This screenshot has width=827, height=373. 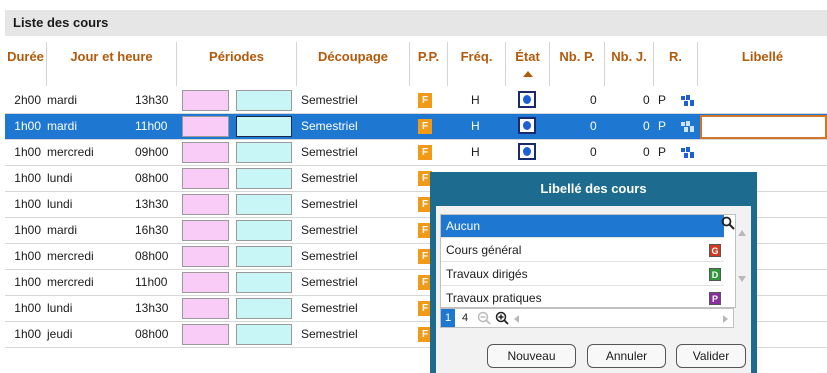 What do you see at coordinates (626, 356) in the screenshot?
I see `annuler-button: Annuler` at bounding box center [626, 356].